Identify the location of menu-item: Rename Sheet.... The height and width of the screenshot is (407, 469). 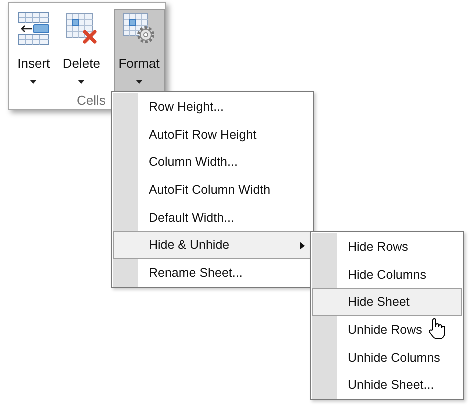
(212, 273).